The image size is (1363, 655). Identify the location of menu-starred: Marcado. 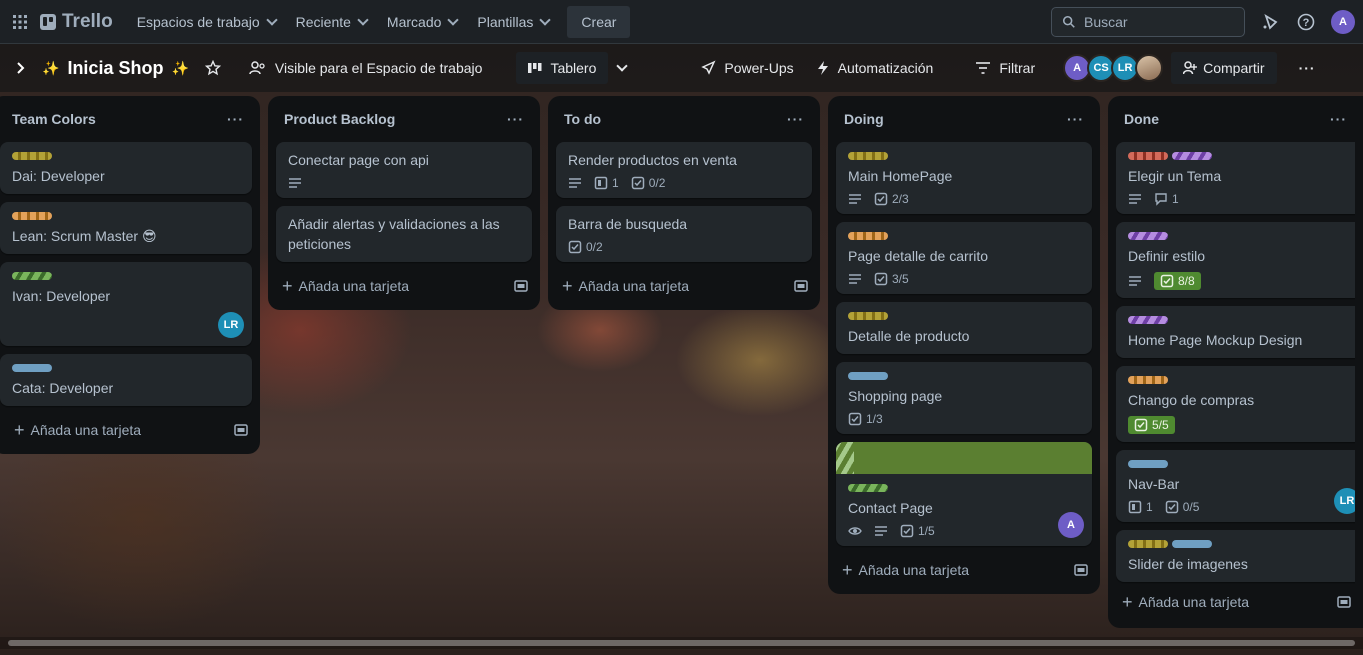
(422, 22).